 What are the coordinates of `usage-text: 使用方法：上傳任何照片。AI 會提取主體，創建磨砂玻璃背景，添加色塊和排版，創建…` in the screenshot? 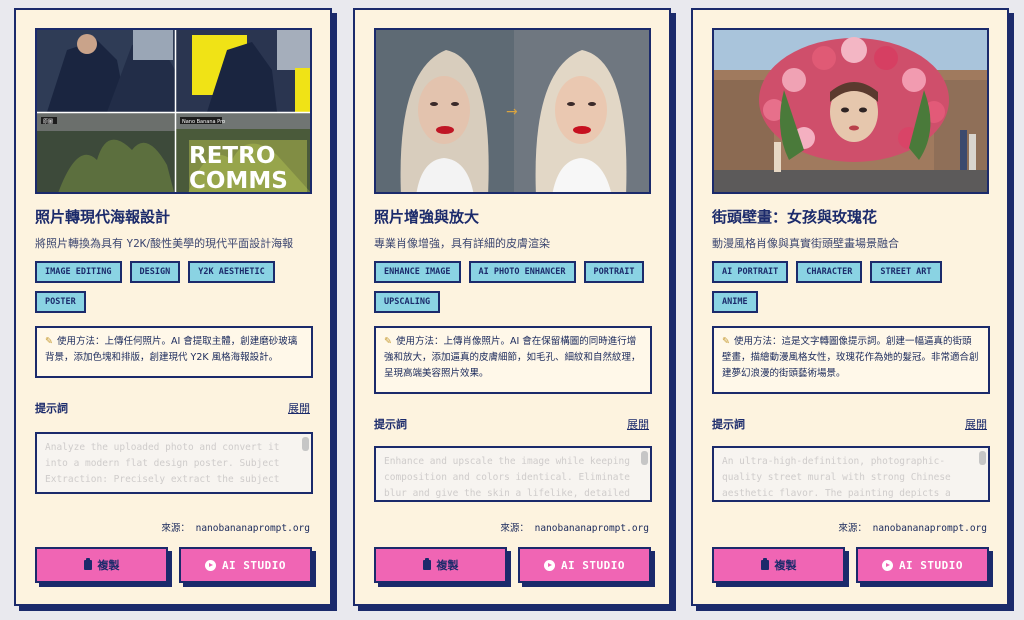 It's located at (171, 349).